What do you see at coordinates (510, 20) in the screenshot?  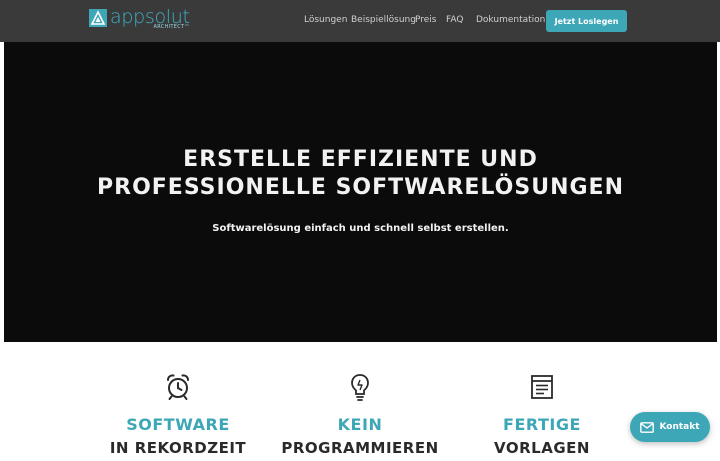 I see `nav-link-dokumentation: Dokumentation` at bounding box center [510, 20].